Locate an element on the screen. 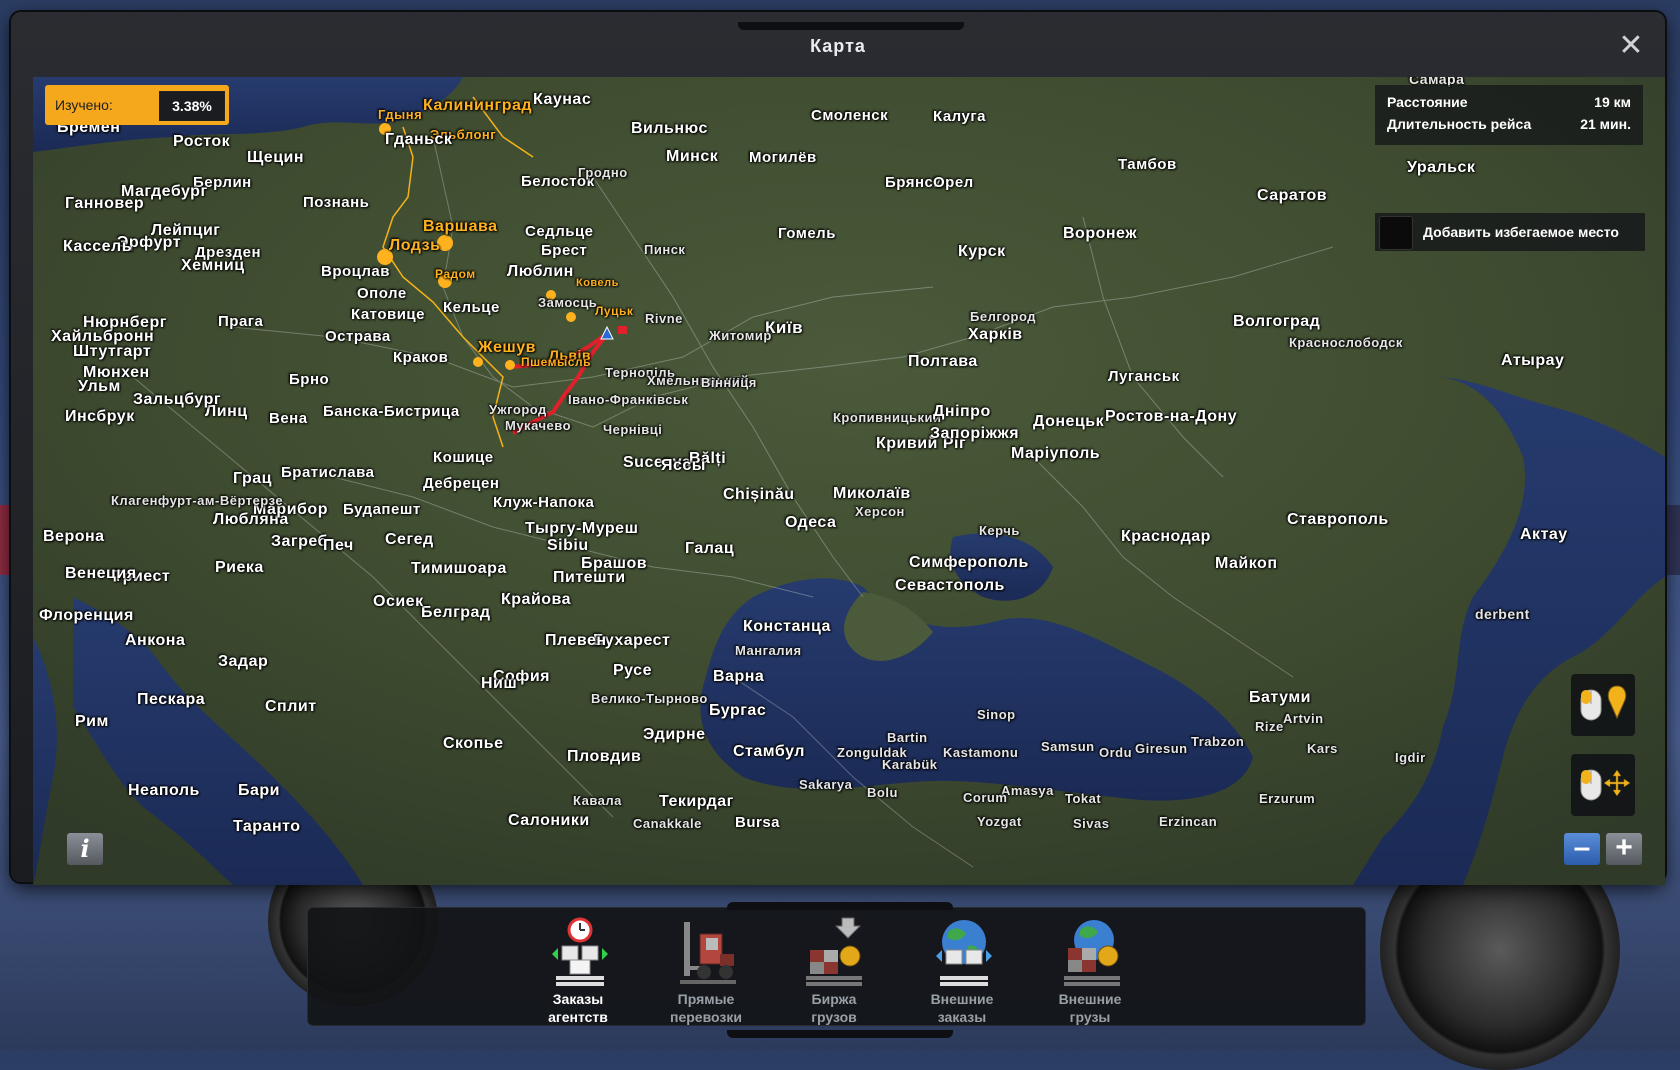  city-label-kaunas: Каунас is located at coordinates (562, 99).